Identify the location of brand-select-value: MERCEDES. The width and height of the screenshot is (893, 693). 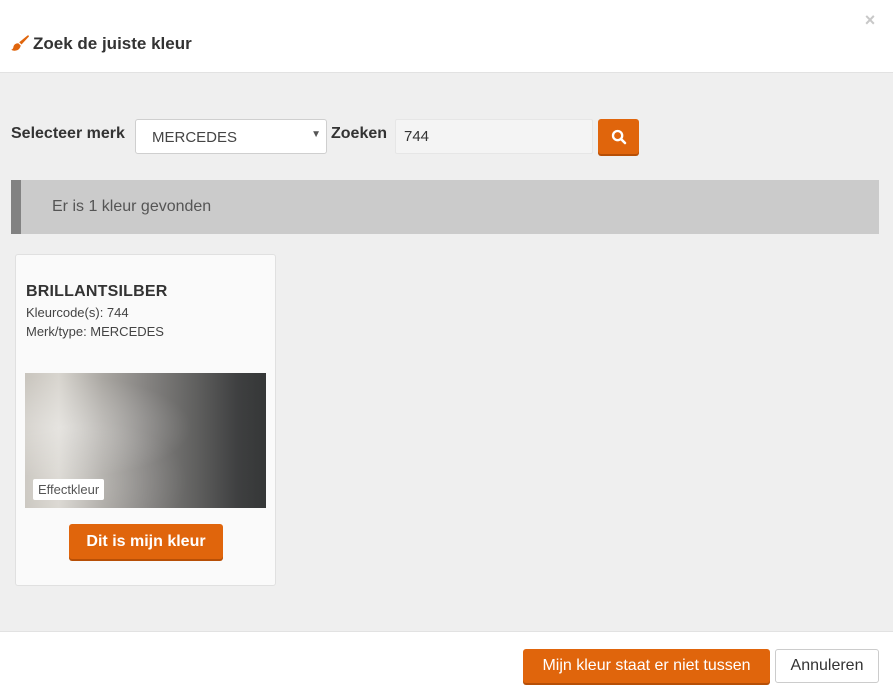
(195, 137).